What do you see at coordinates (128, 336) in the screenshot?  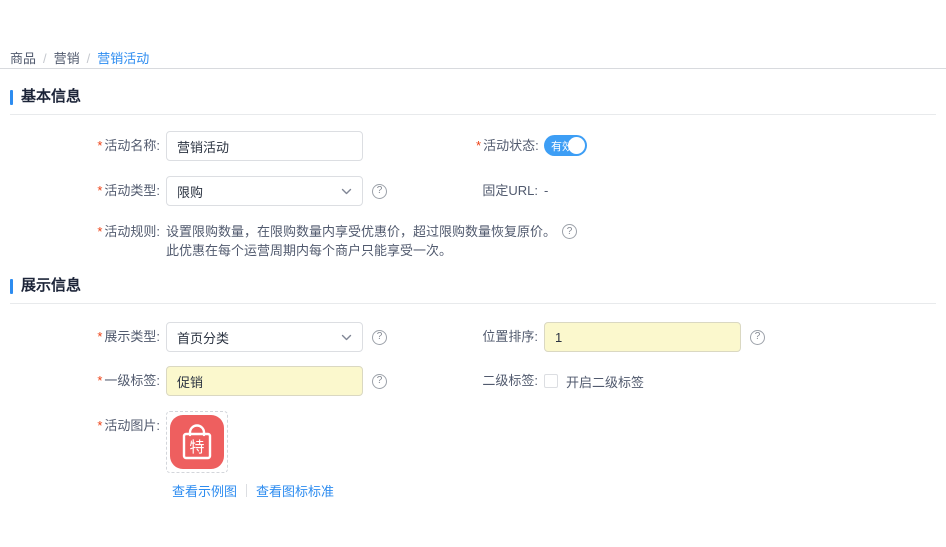 I see `display-type-label: * 展示类型:` at bounding box center [128, 336].